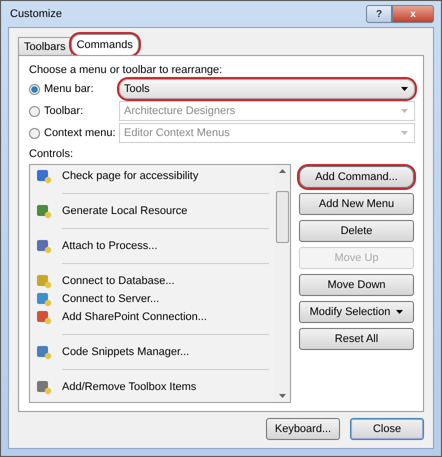  What do you see at coordinates (126, 70) in the screenshot?
I see `choose-label: Choose a menu or toolbar to rearrange:` at bounding box center [126, 70].